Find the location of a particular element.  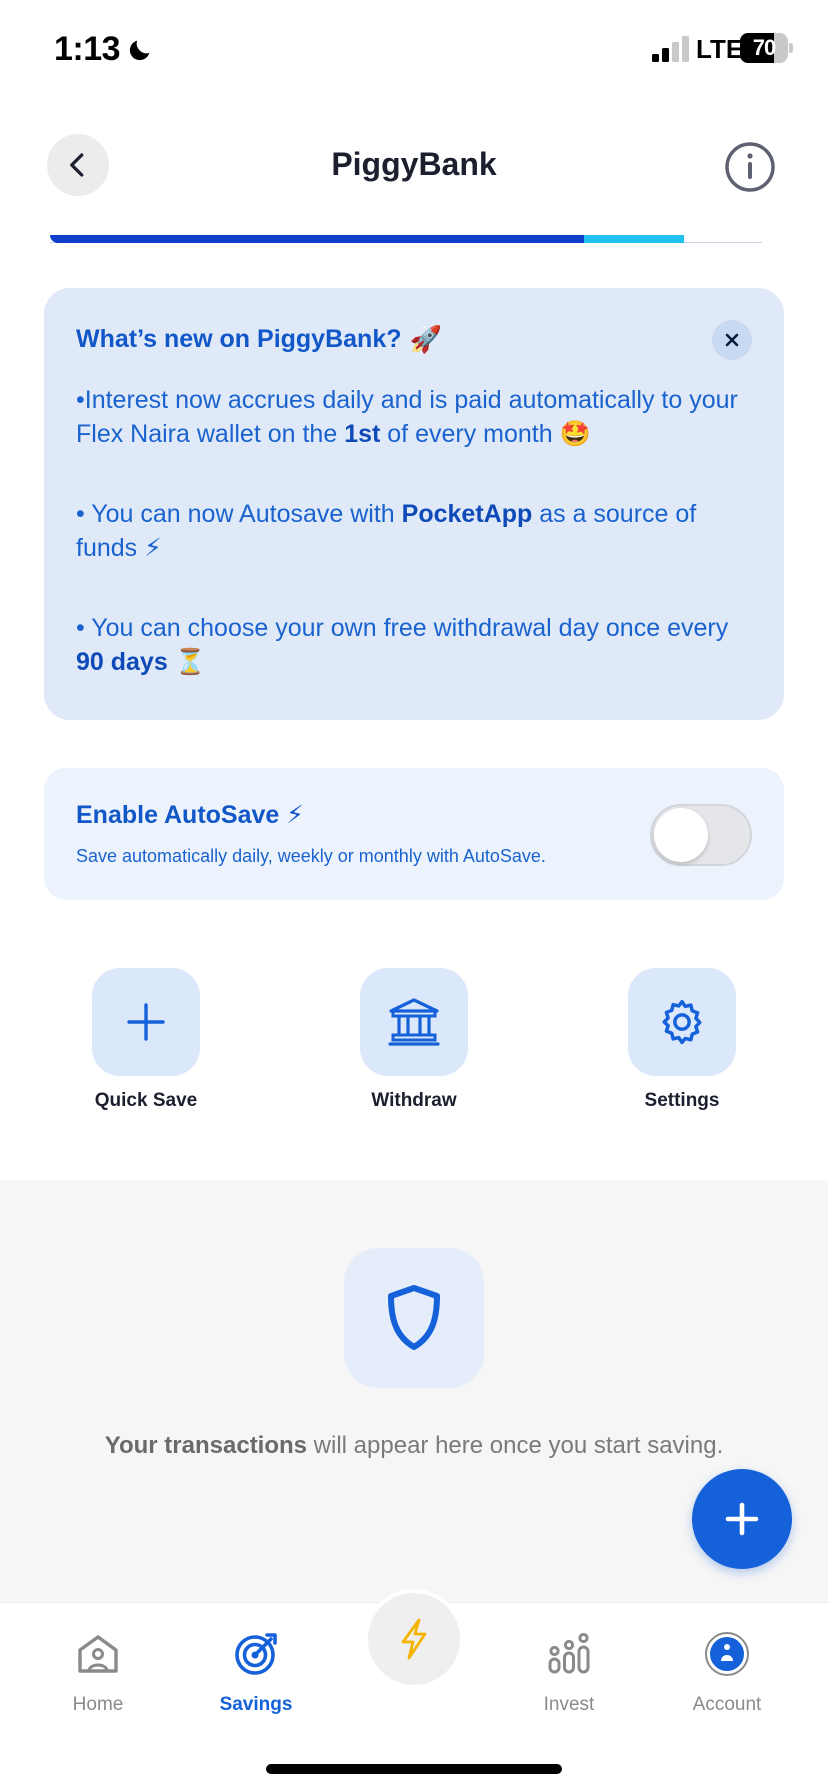

rocket-icon: 🚀 is located at coordinates (425, 339).